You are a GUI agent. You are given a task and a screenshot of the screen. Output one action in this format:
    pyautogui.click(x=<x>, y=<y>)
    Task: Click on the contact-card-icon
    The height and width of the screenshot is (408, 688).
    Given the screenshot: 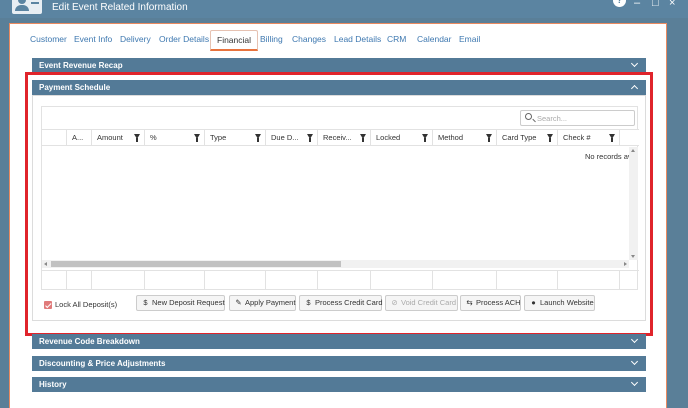 What is the action you would take?
    pyautogui.click(x=27, y=7)
    